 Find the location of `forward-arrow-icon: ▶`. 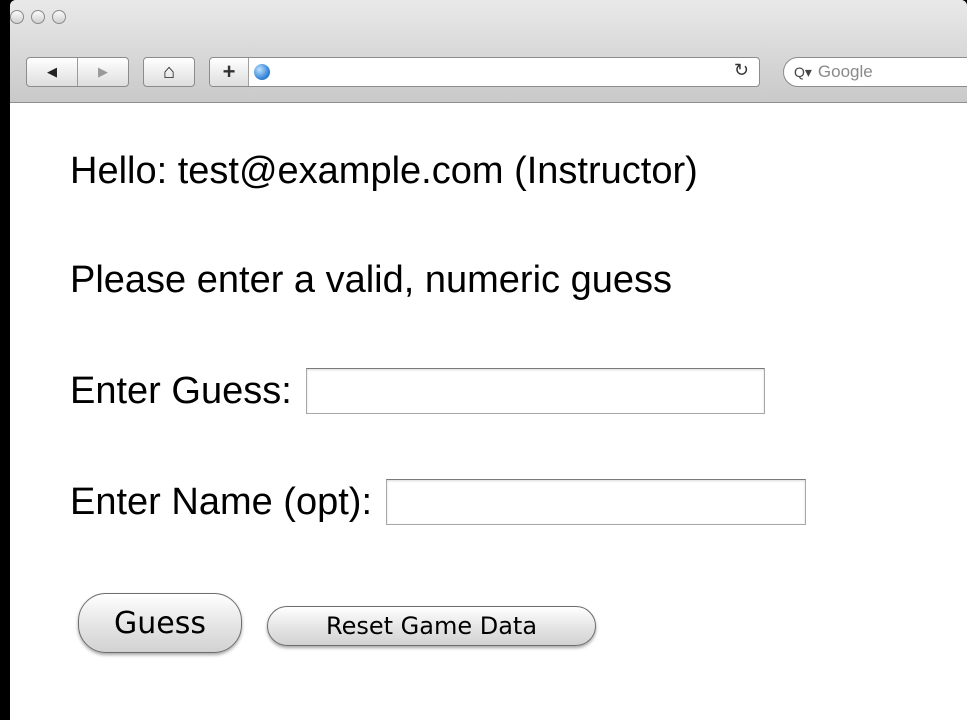

forward-arrow-icon: ▶ is located at coordinates (103, 71).